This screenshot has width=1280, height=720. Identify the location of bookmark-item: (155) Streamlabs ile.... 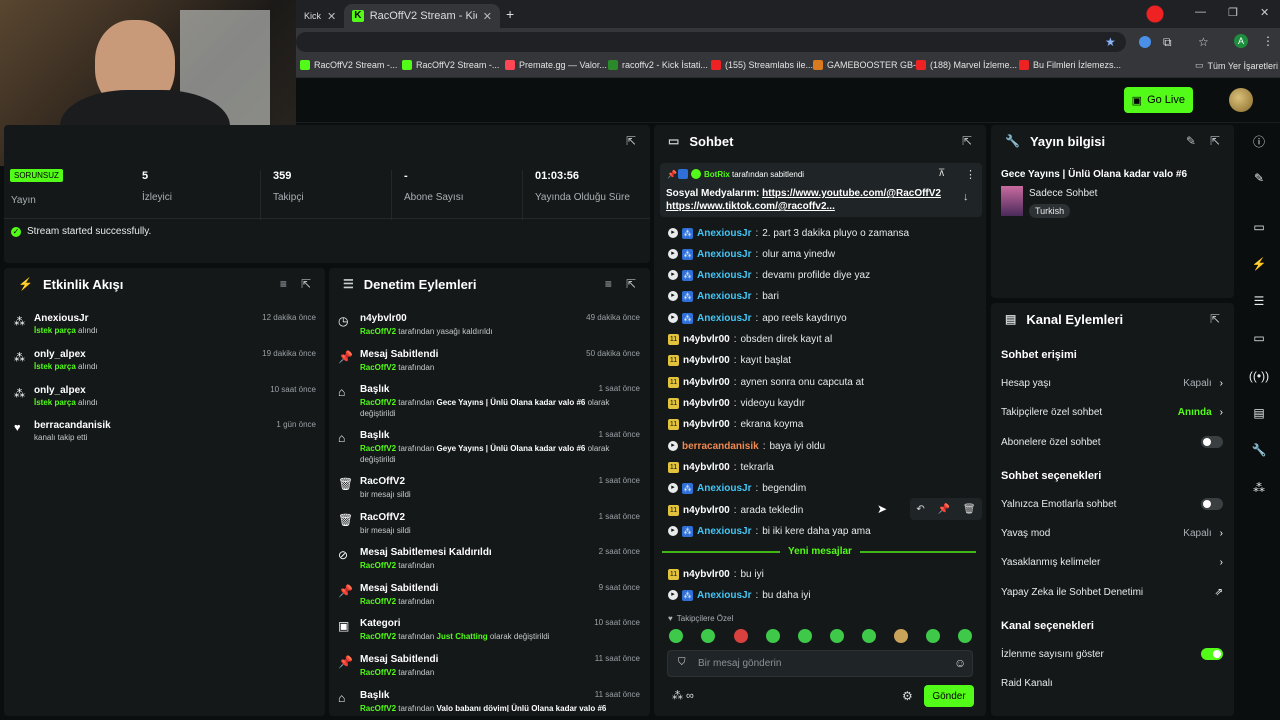
(762, 65).